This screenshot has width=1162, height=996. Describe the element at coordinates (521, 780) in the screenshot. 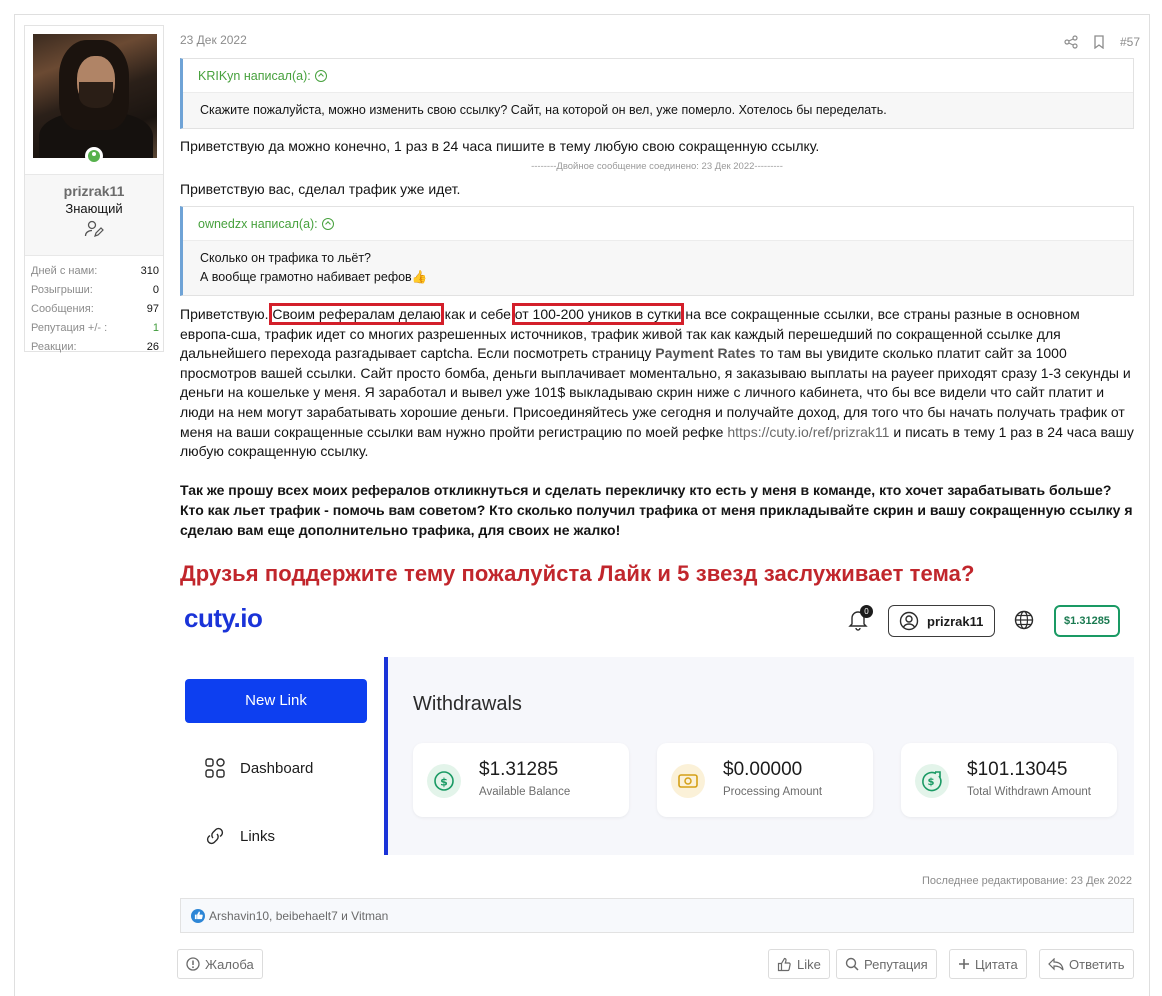

I see `card-available-balance: $ $1.31285 Available Balance` at that location.